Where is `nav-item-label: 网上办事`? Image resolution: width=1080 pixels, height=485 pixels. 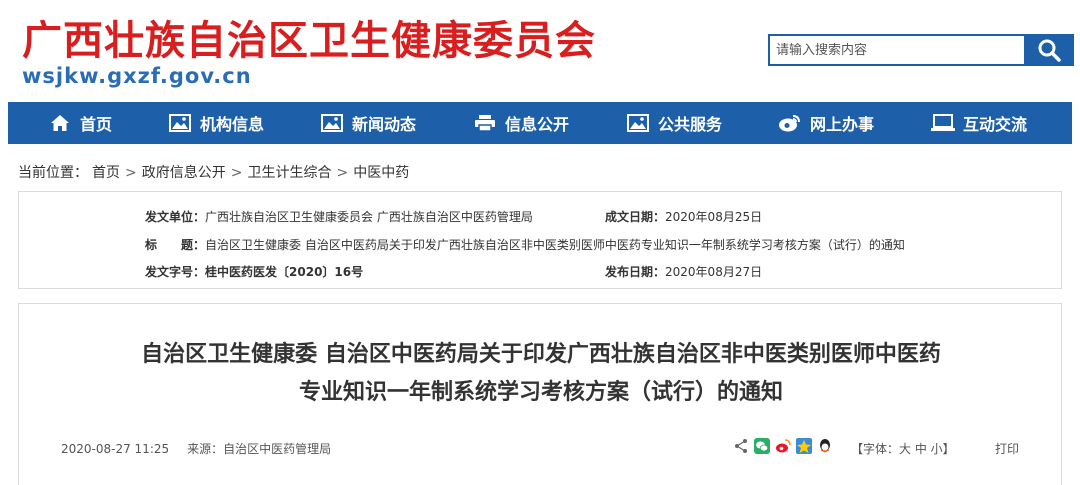
nav-item-label: 网上办事 is located at coordinates (842, 124).